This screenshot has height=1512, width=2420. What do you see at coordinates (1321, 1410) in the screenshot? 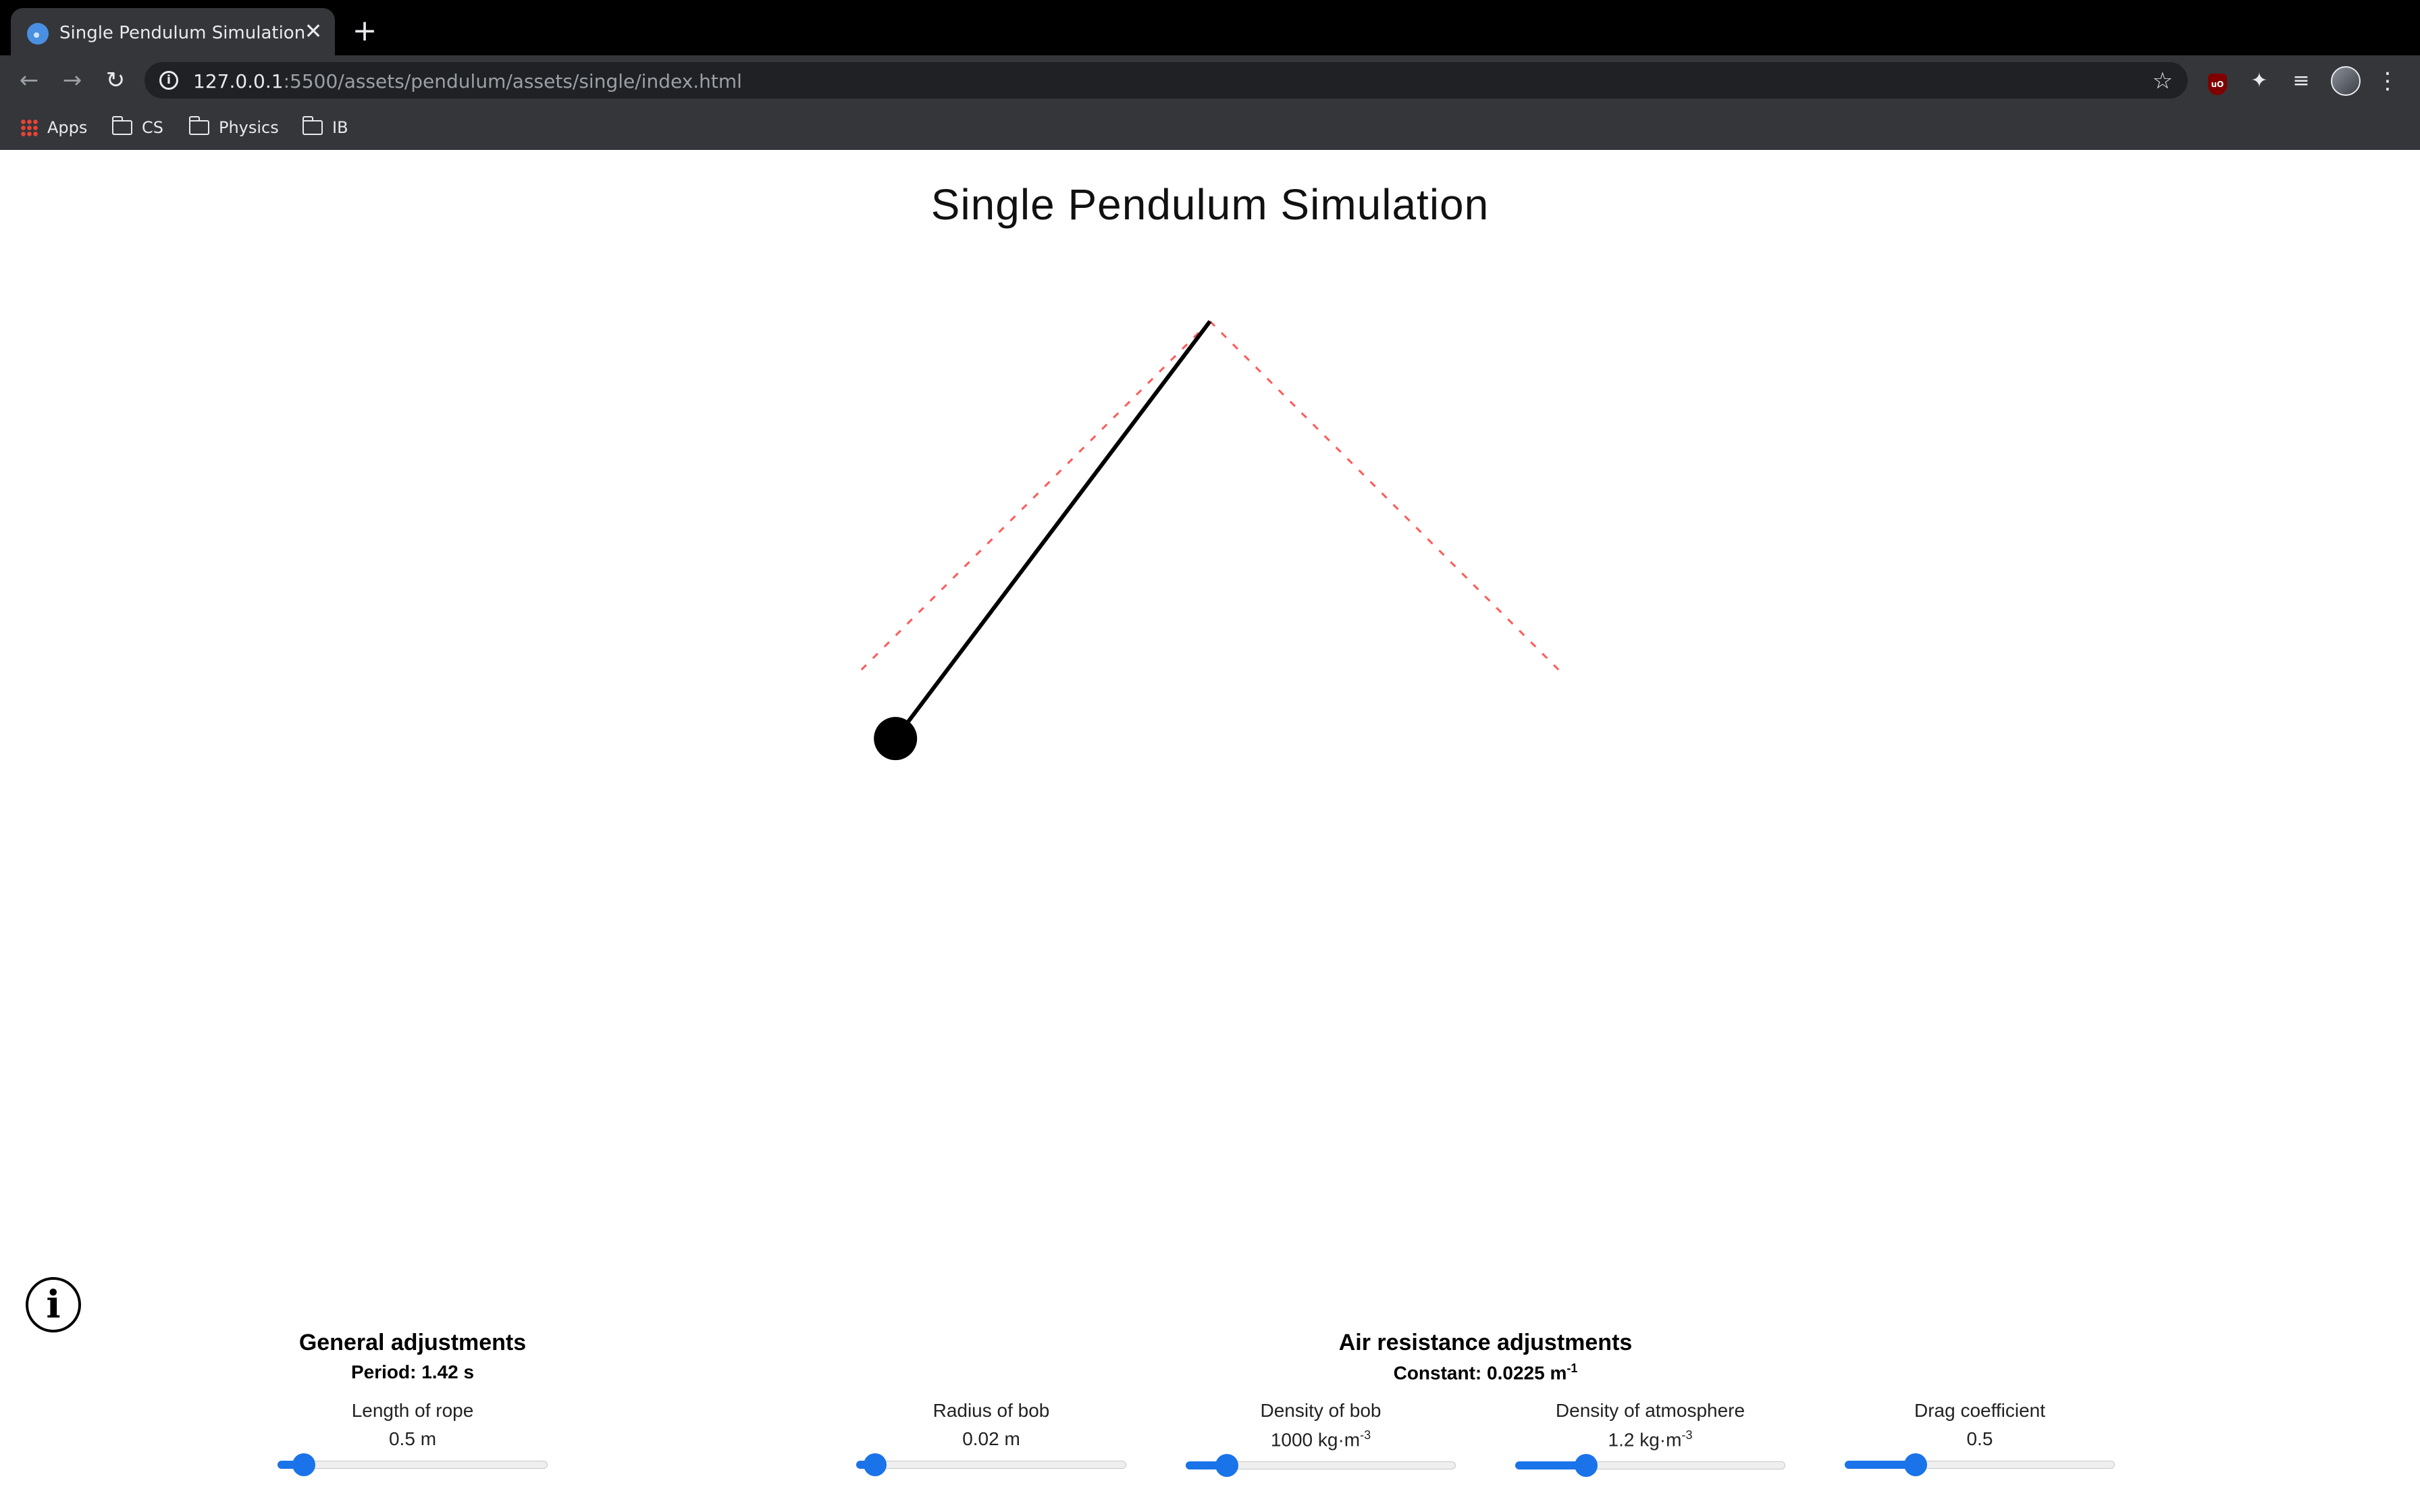
I see `bob-density-label: Density of bob` at bounding box center [1321, 1410].